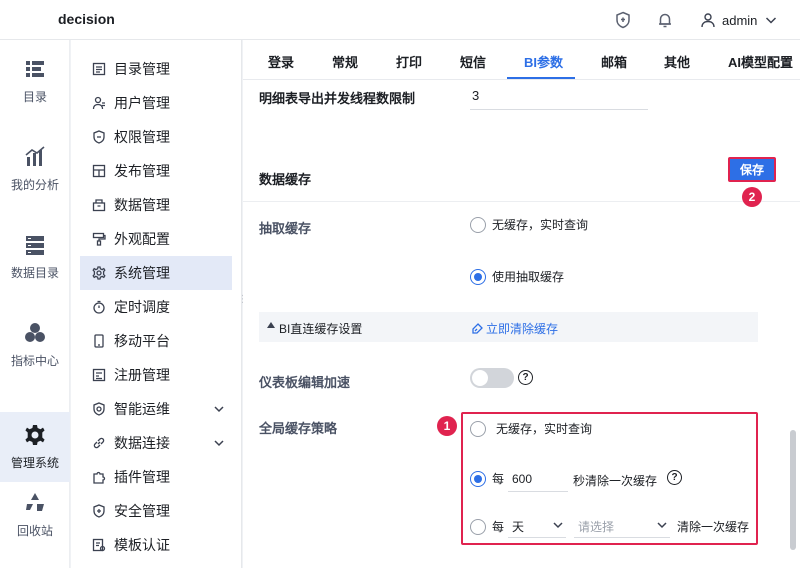 The image size is (800, 568). I want to click on tab-mail: 邮箱, so click(614, 61).